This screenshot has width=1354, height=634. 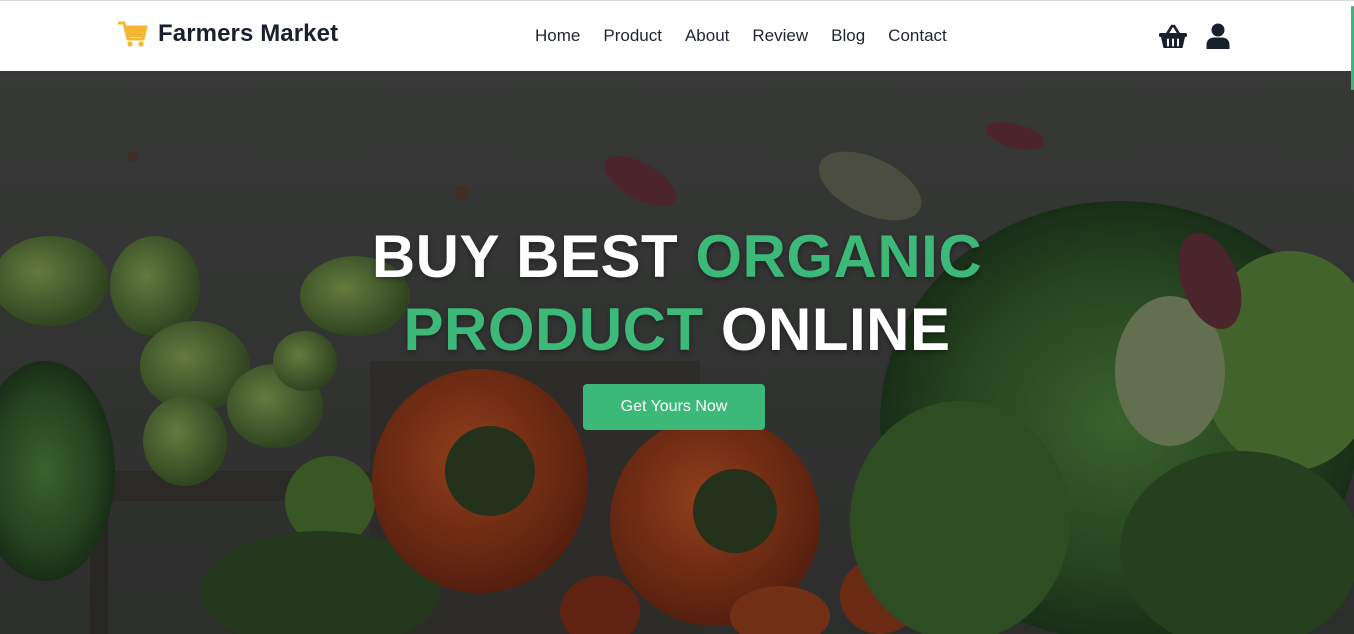 I want to click on nav-link-about: About, so click(x=707, y=36).